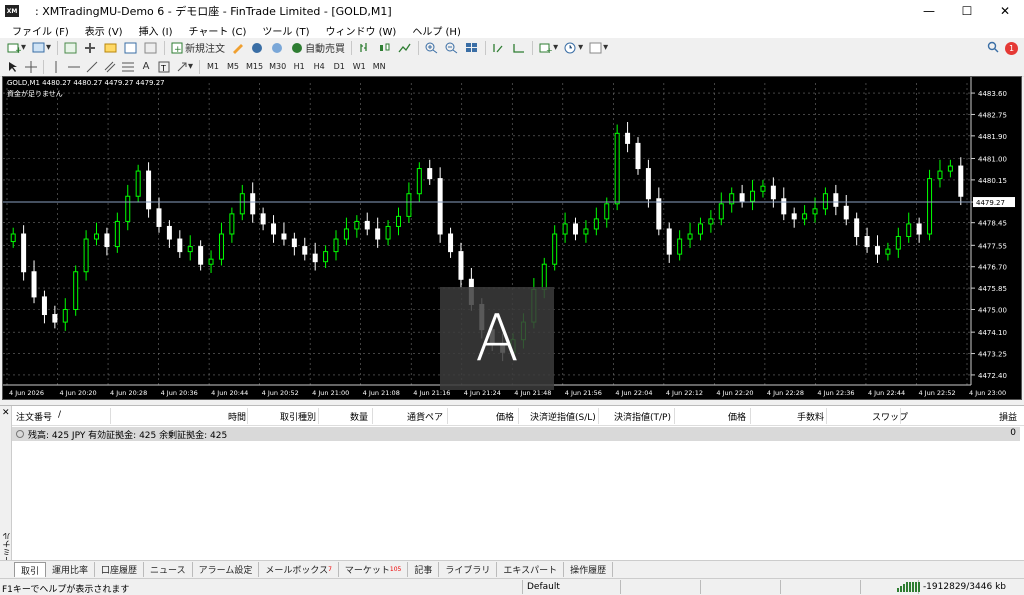 The height and width of the screenshot is (595, 1024). I want to click on timeframe-d1: D1, so click(339, 67).